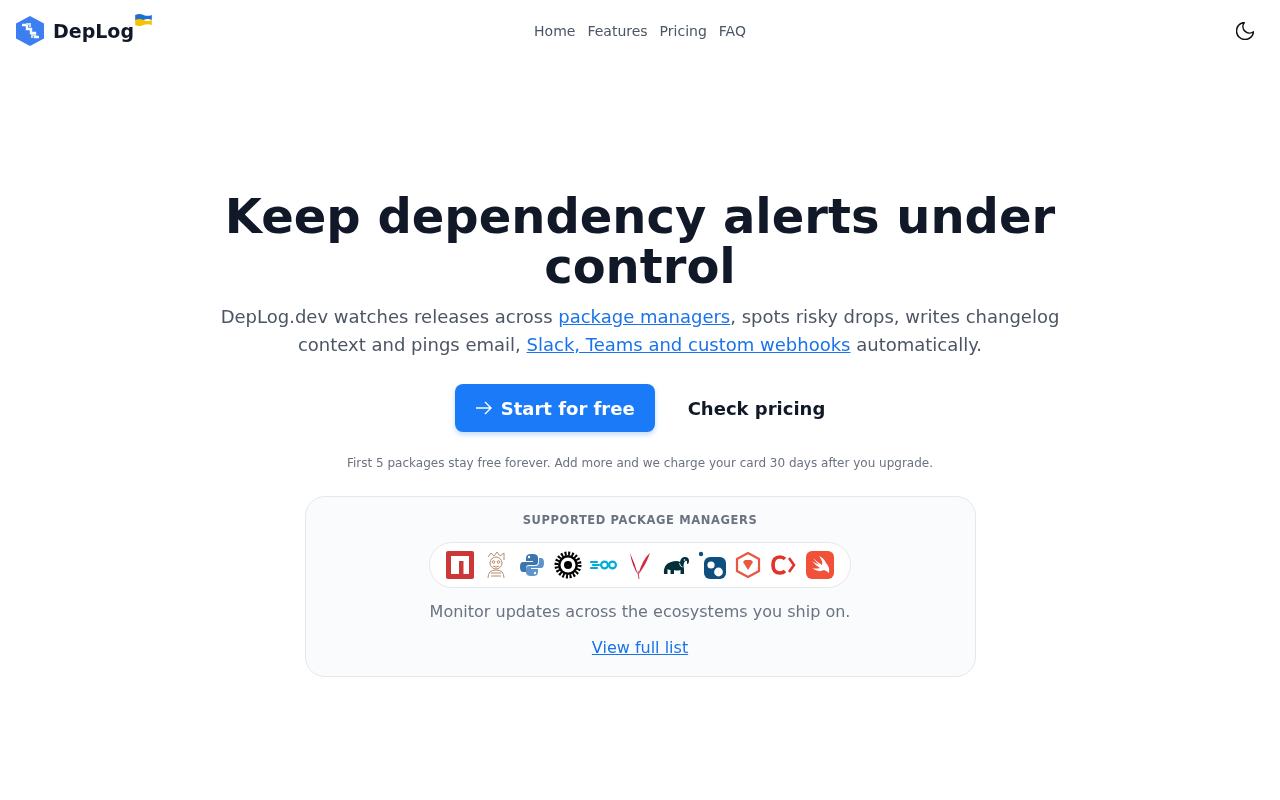 This screenshot has width=1280, height=800. What do you see at coordinates (640, 648) in the screenshot?
I see `full-list-link: View full list` at bounding box center [640, 648].